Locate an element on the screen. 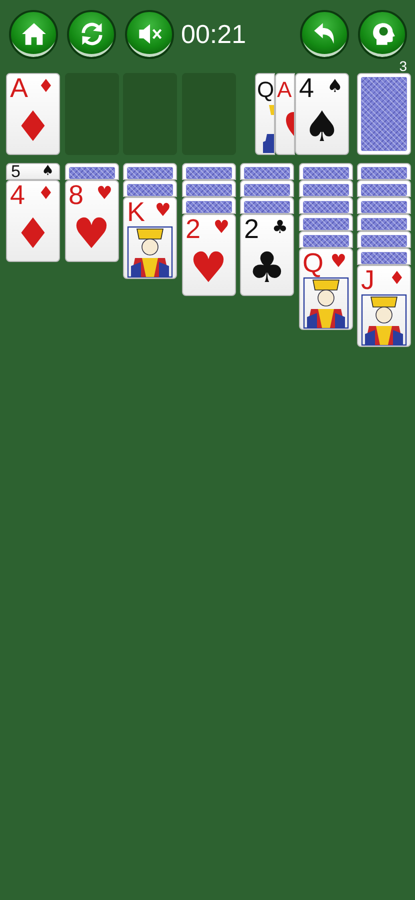 The image size is (415, 900). card-rank: K is located at coordinates (136, 212).